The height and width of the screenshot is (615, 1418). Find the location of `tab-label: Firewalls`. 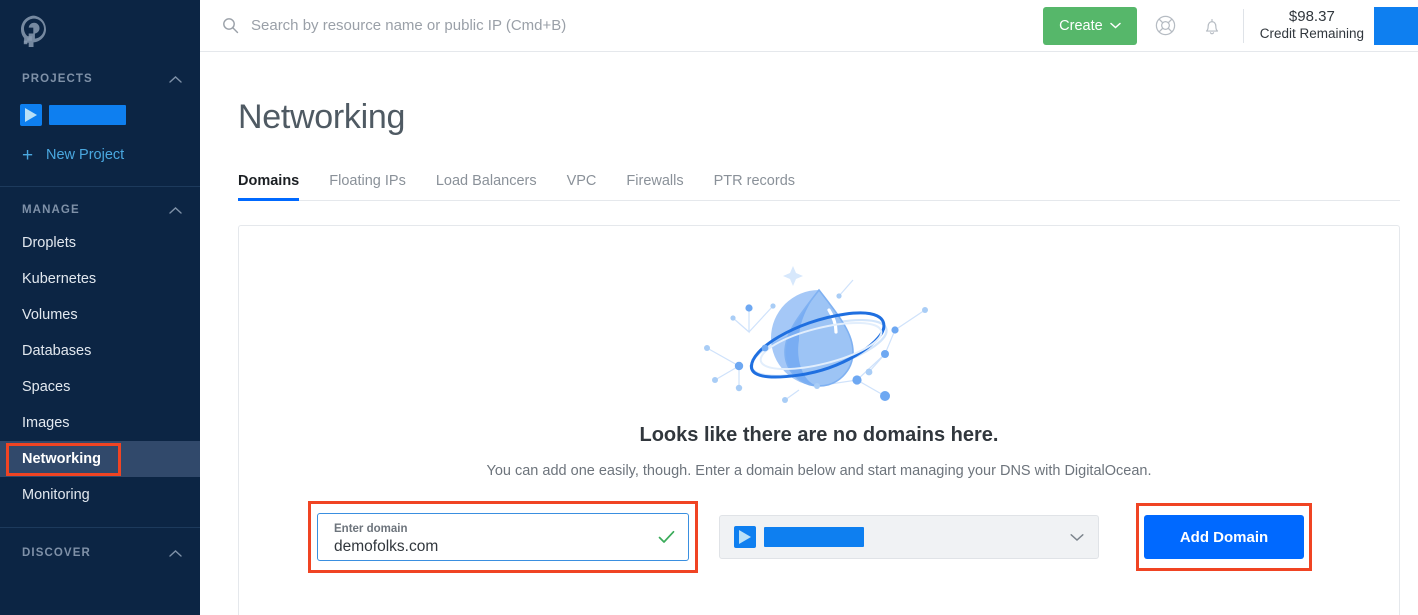

tab-label: Firewalls is located at coordinates (655, 181).